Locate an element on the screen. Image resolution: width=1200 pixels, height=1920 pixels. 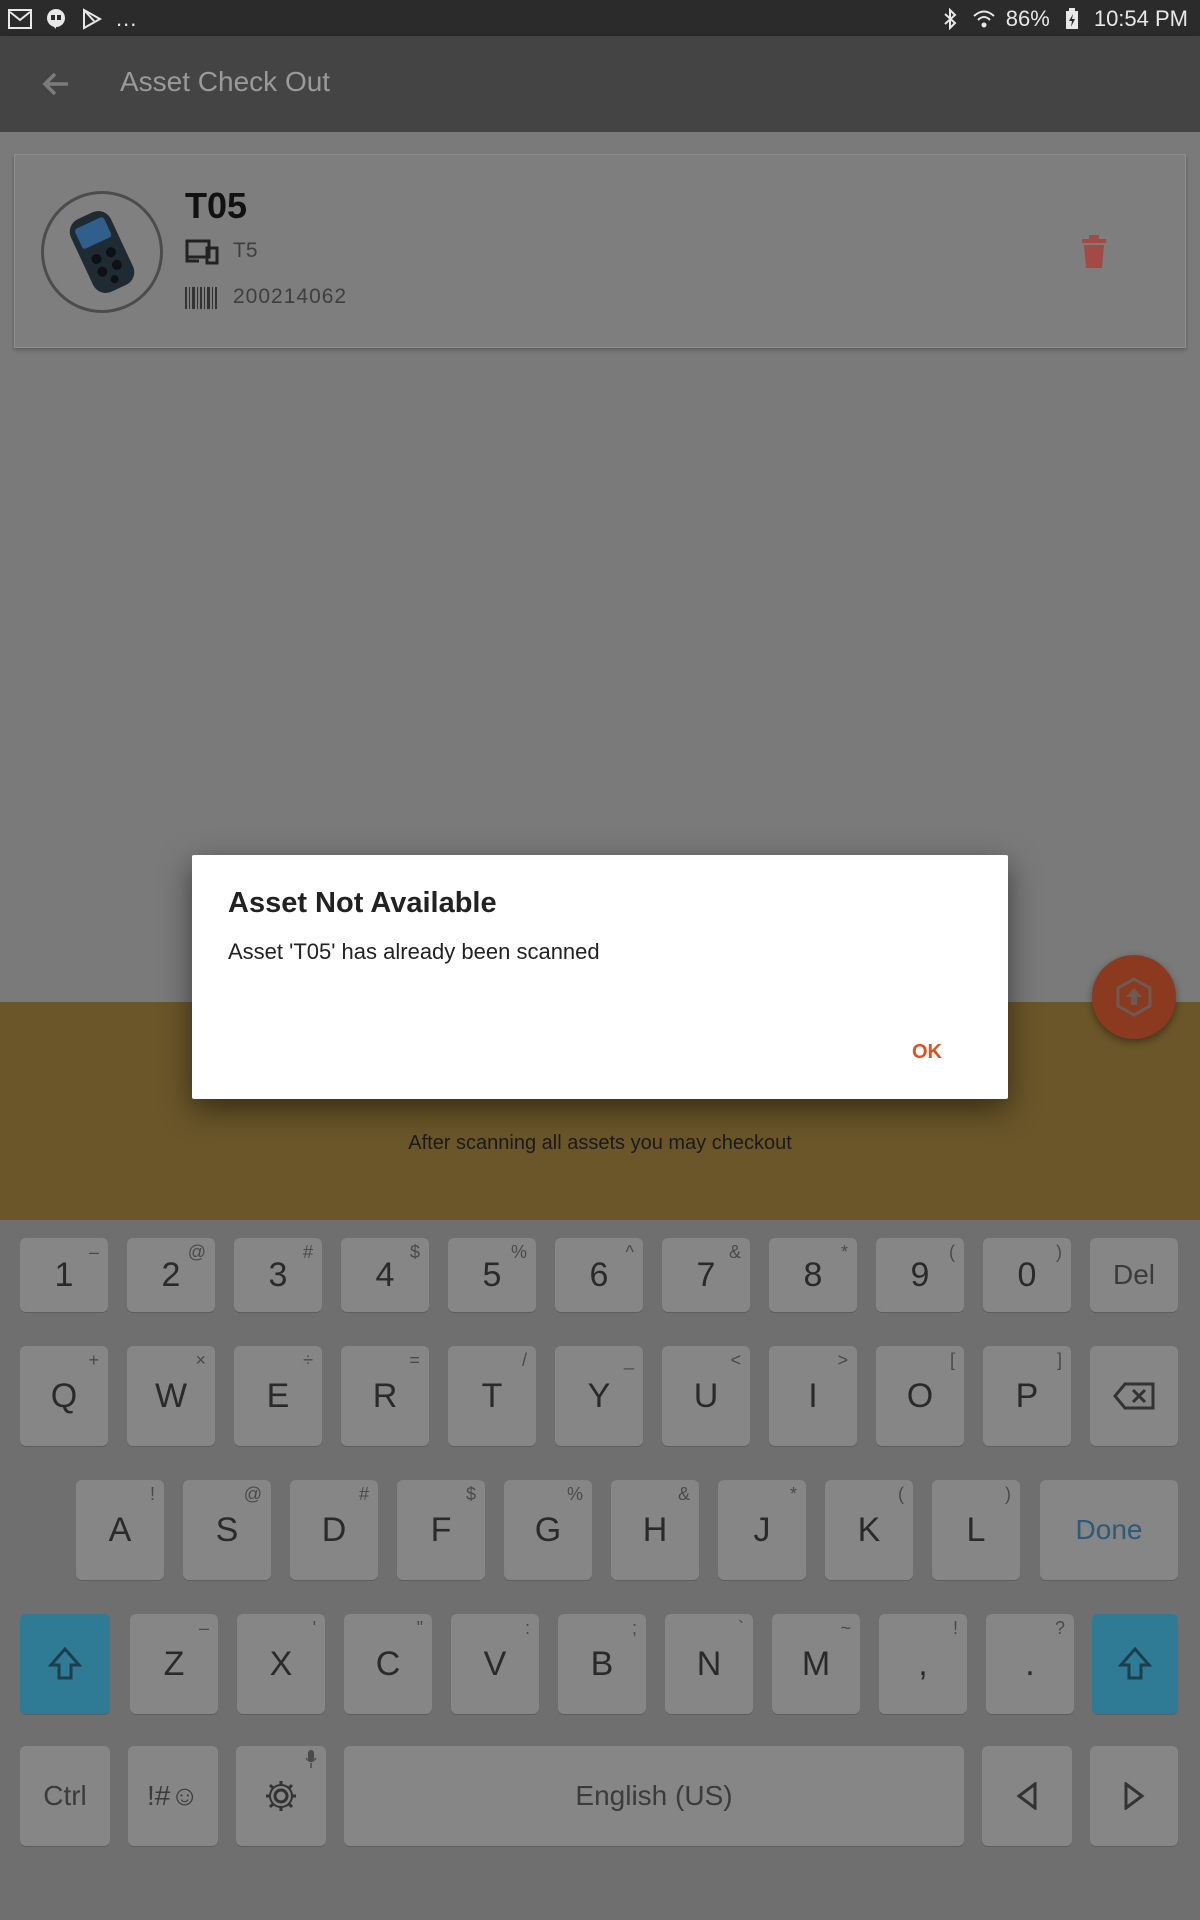
key-label: Z is located at coordinates (174, 1663).